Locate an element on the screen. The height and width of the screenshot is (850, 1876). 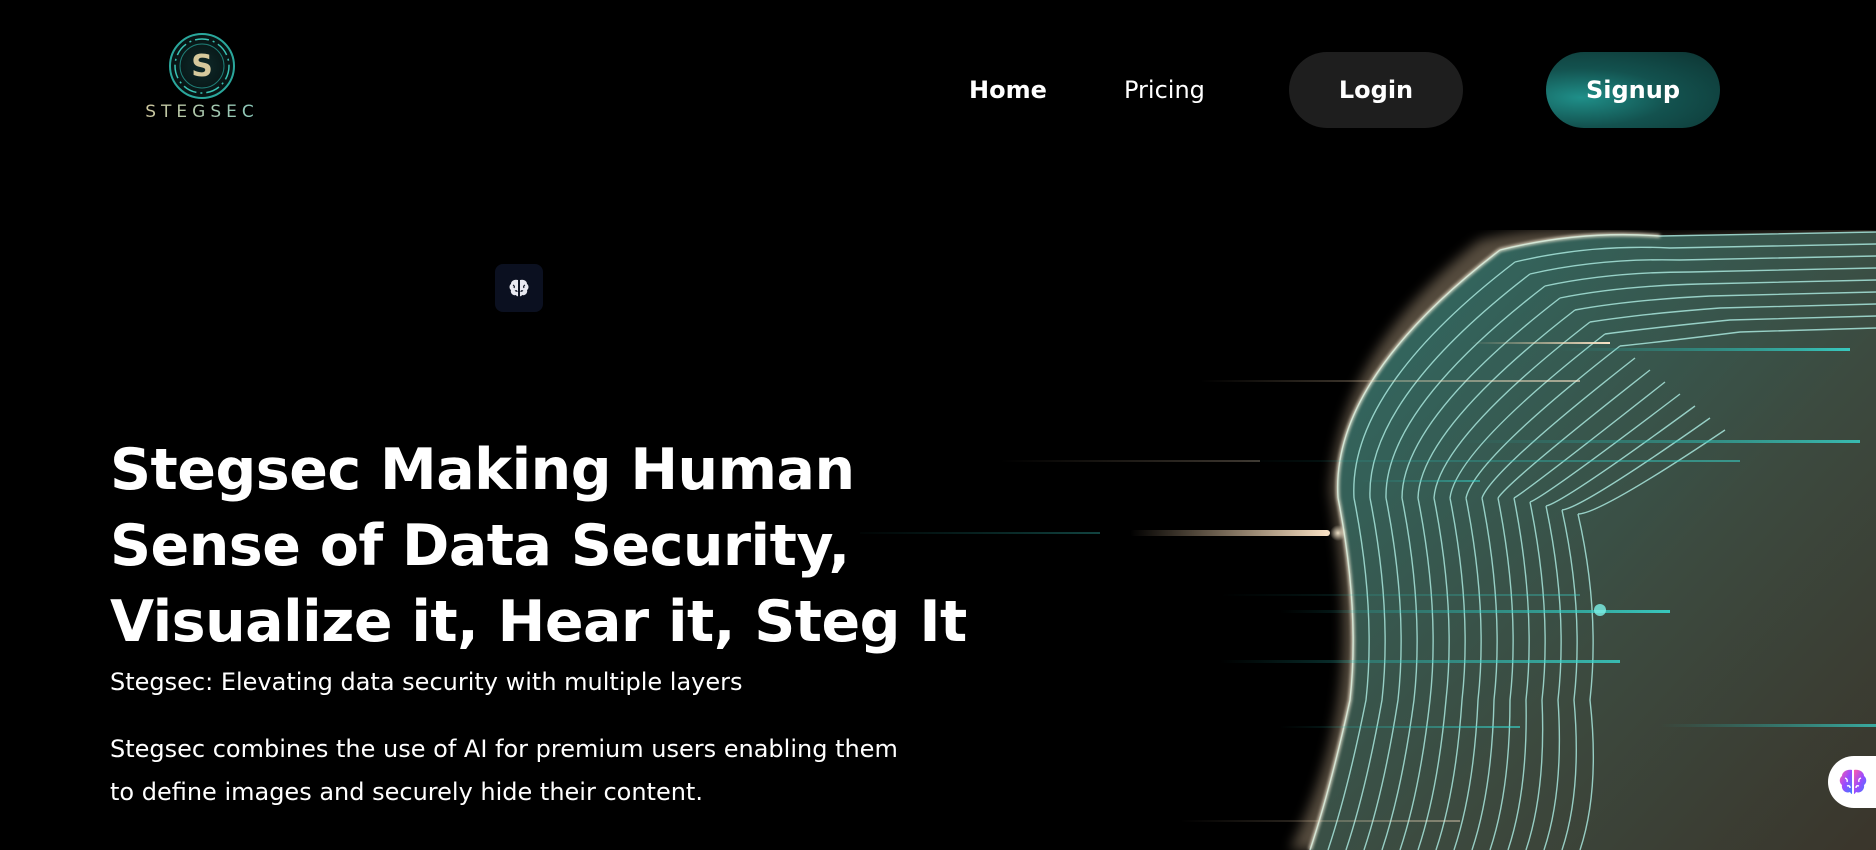
logo-letter: S is located at coordinates (202, 66).